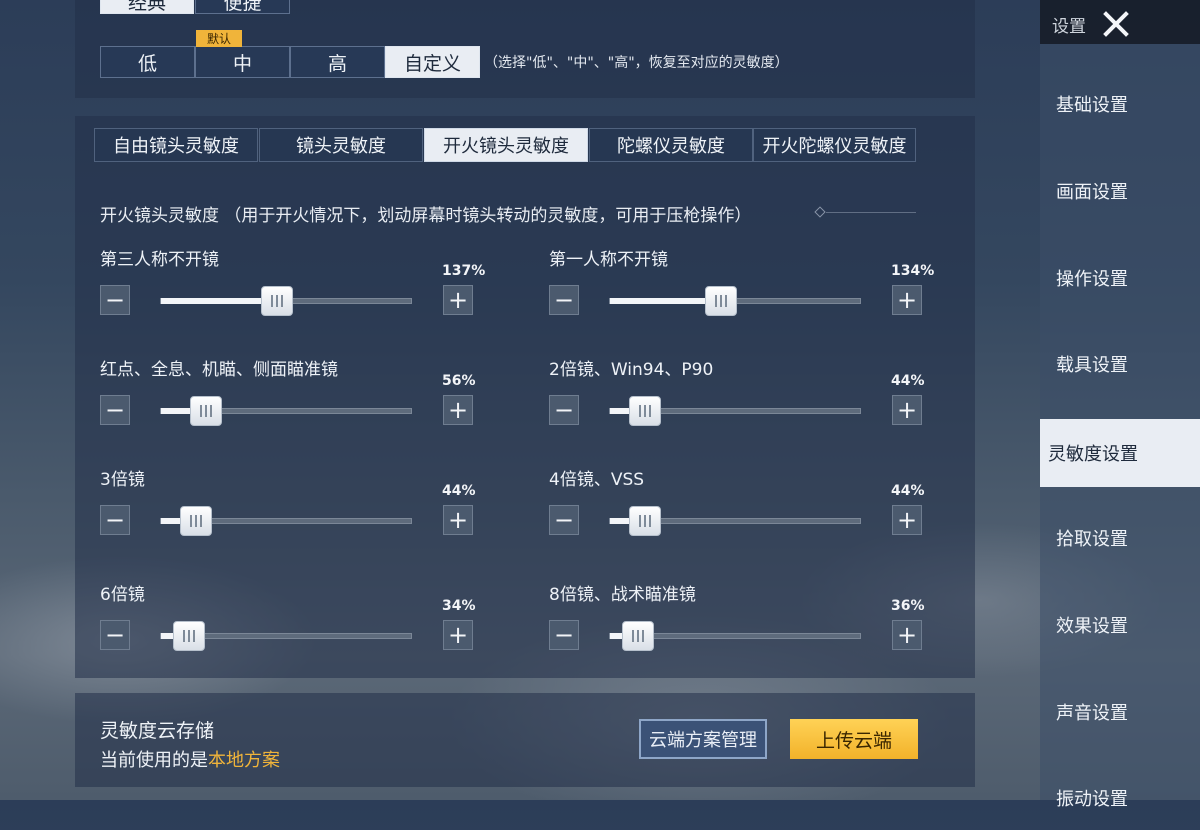 The height and width of the screenshot is (830, 1200). What do you see at coordinates (219, 38) in the screenshot?
I see `default-badge: 默认` at bounding box center [219, 38].